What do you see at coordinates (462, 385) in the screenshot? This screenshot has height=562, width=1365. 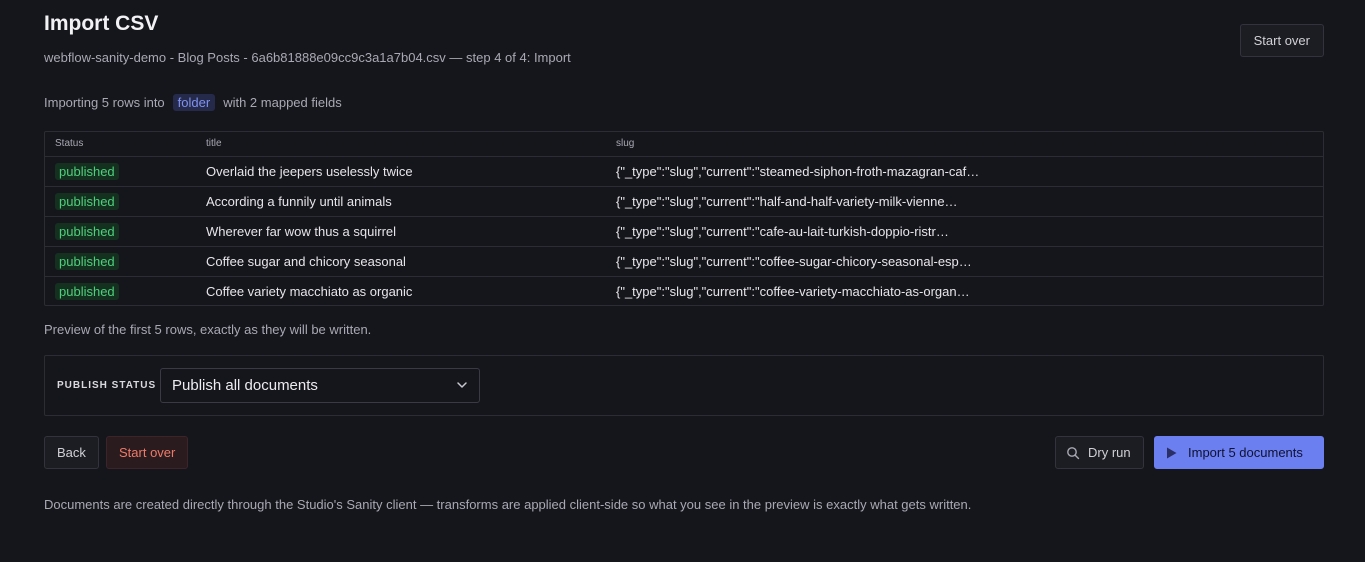 I see `chevron-down-icon` at bounding box center [462, 385].